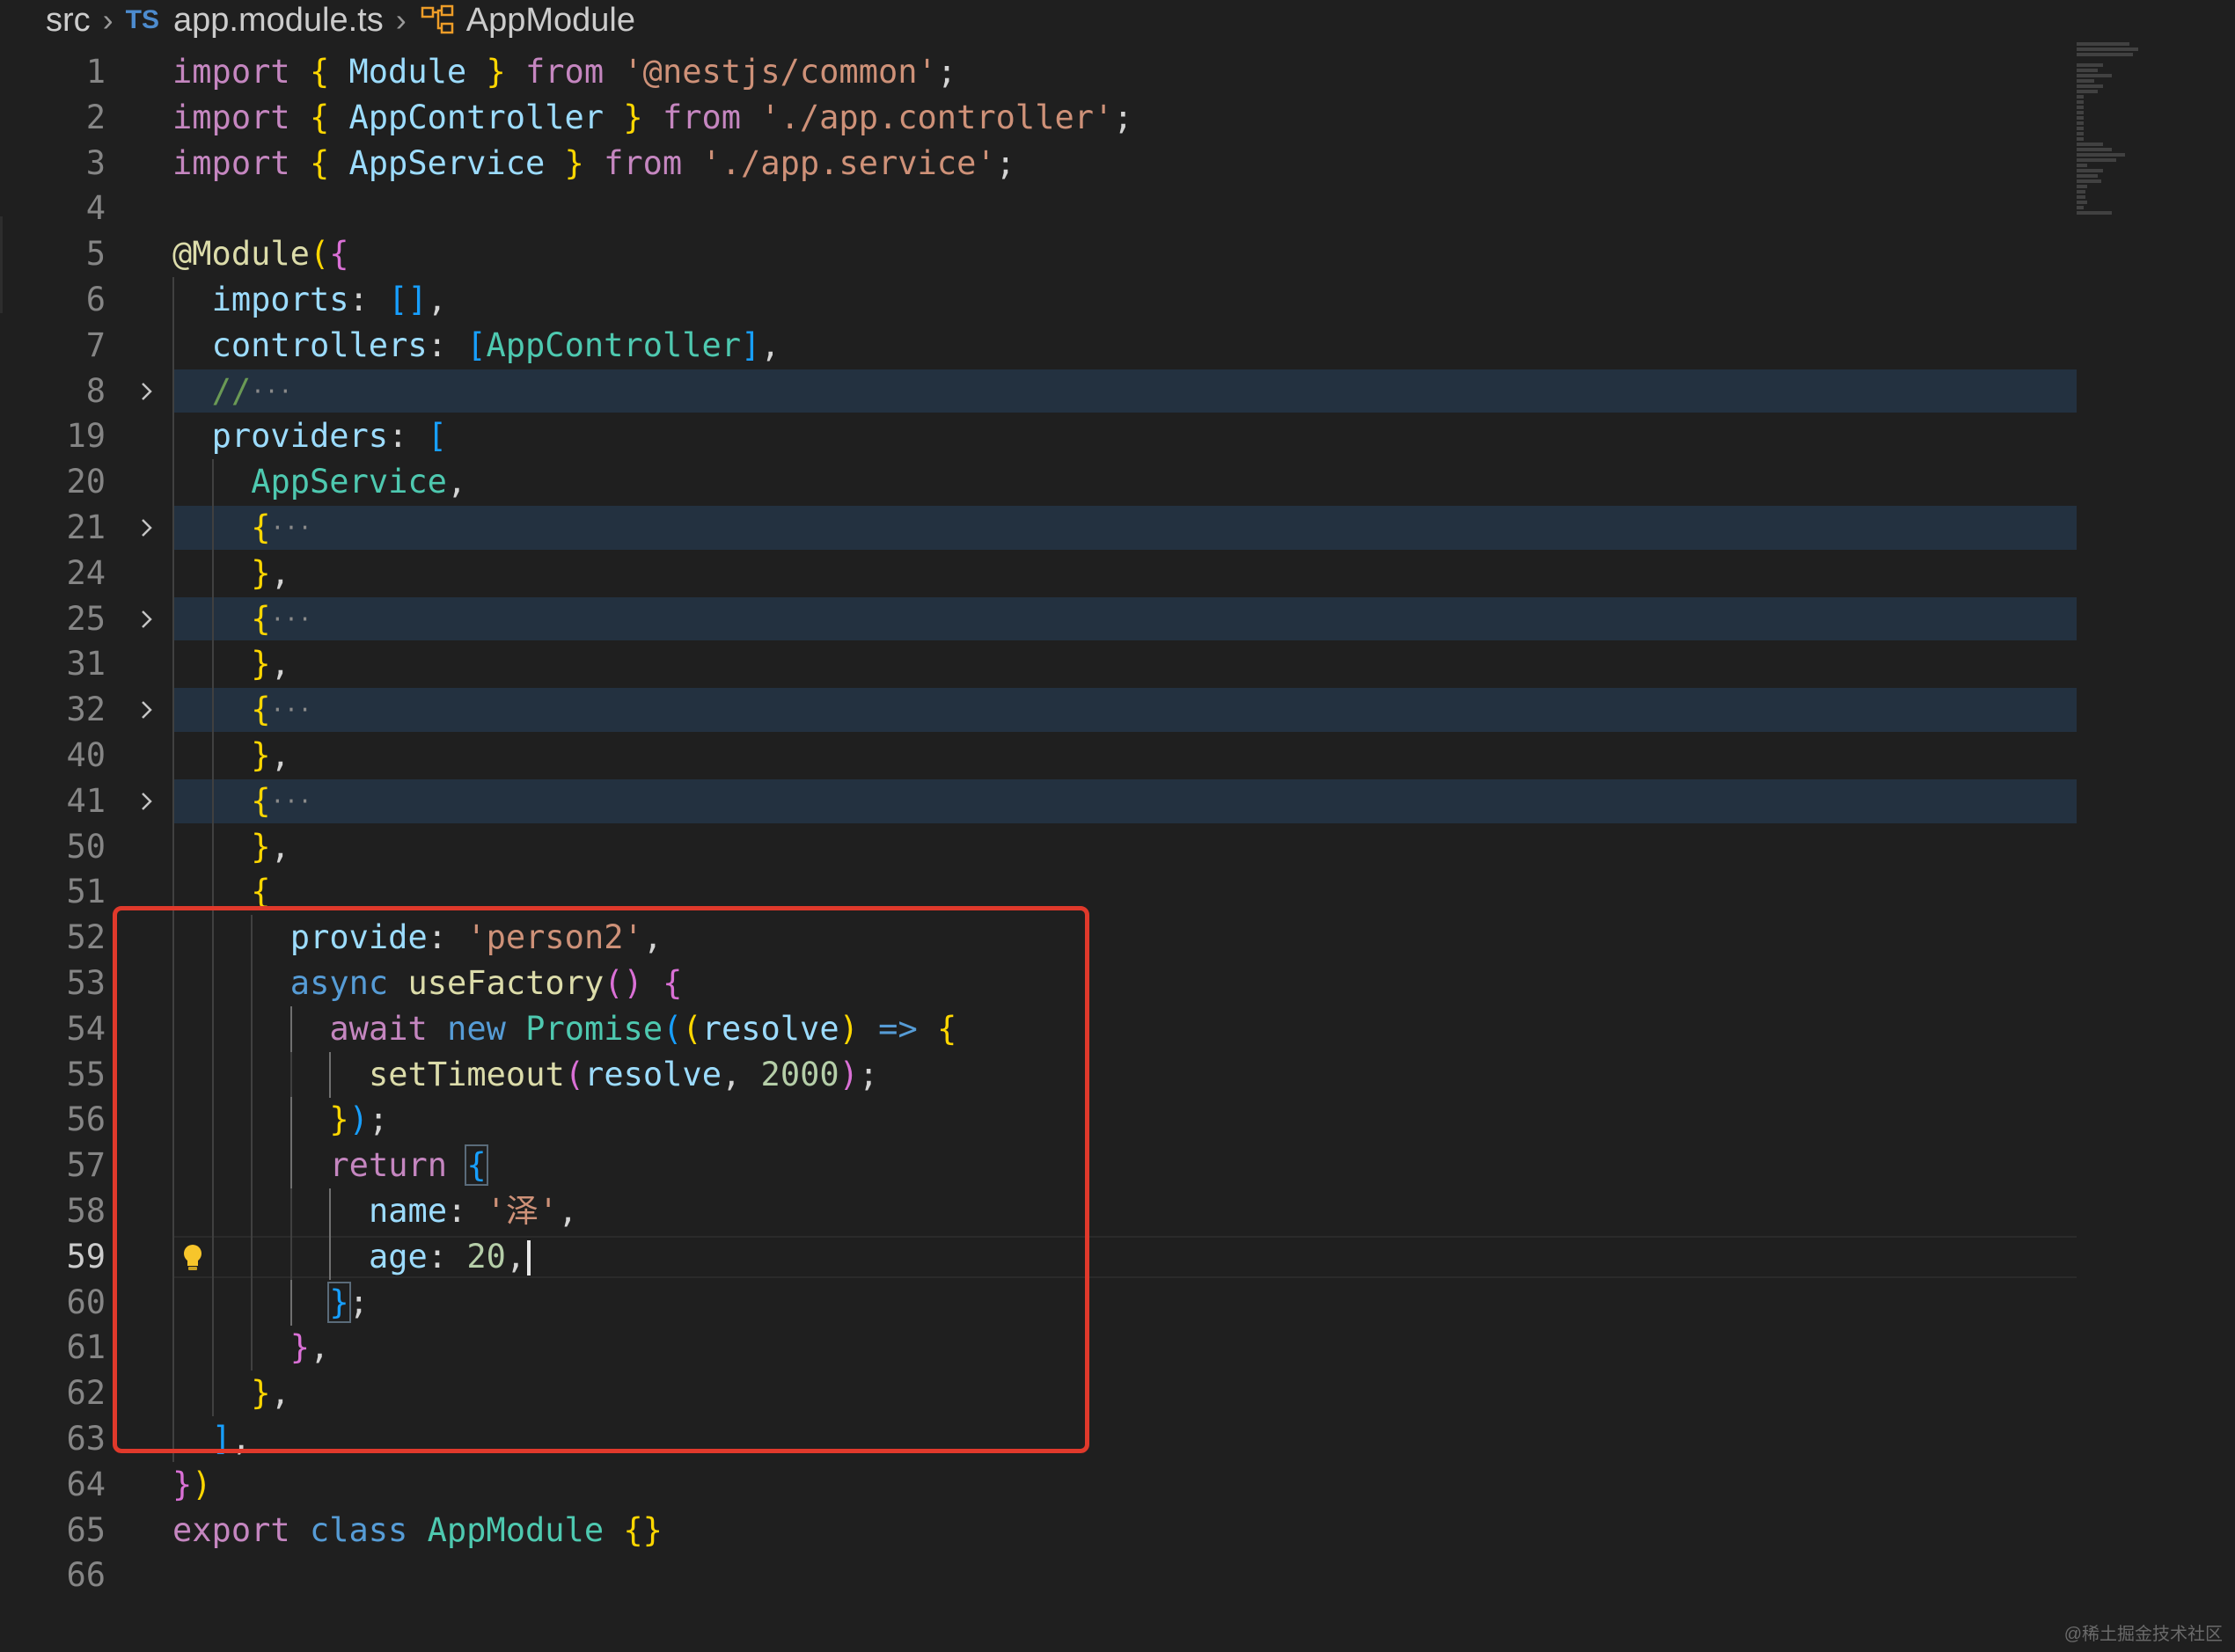  What do you see at coordinates (86, 572) in the screenshot?
I see `line-number: 24` at bounding box center [86, 572].